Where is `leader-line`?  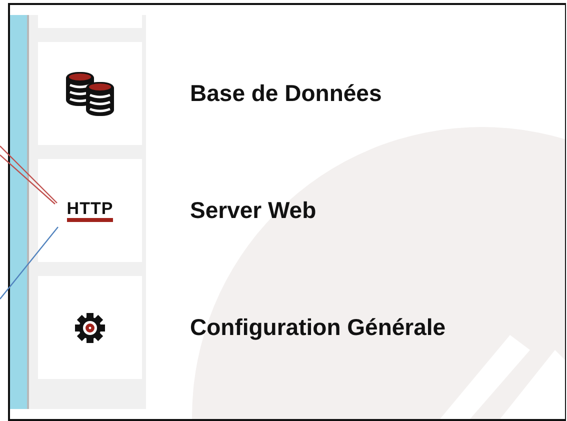
leader-line is located at coordinates (29, 175).